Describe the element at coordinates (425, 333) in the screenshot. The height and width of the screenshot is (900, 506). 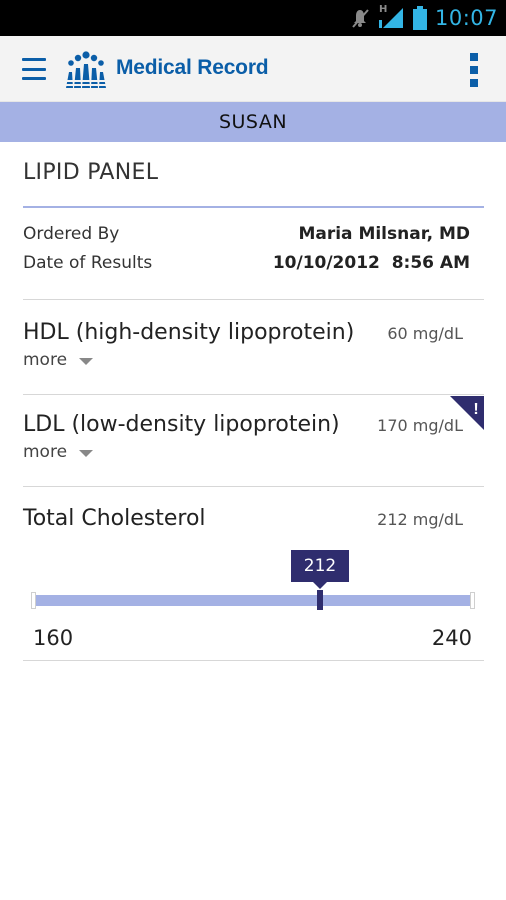
I see `hdl-result-value: 60 mg/dL` at that location.